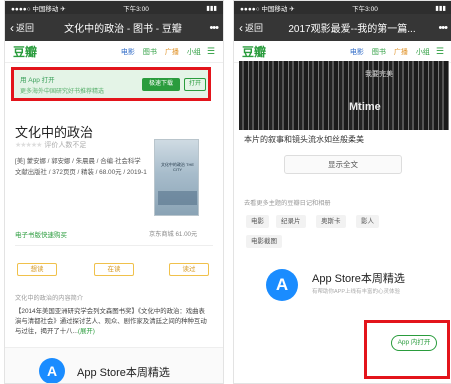 The image size is (451, 384). What do you see at coordinates (287, 203) in the screenshot?
I see `tags-heading: 去看更多主题的豆瓣日记和相册` at bounding box center [287, 203].